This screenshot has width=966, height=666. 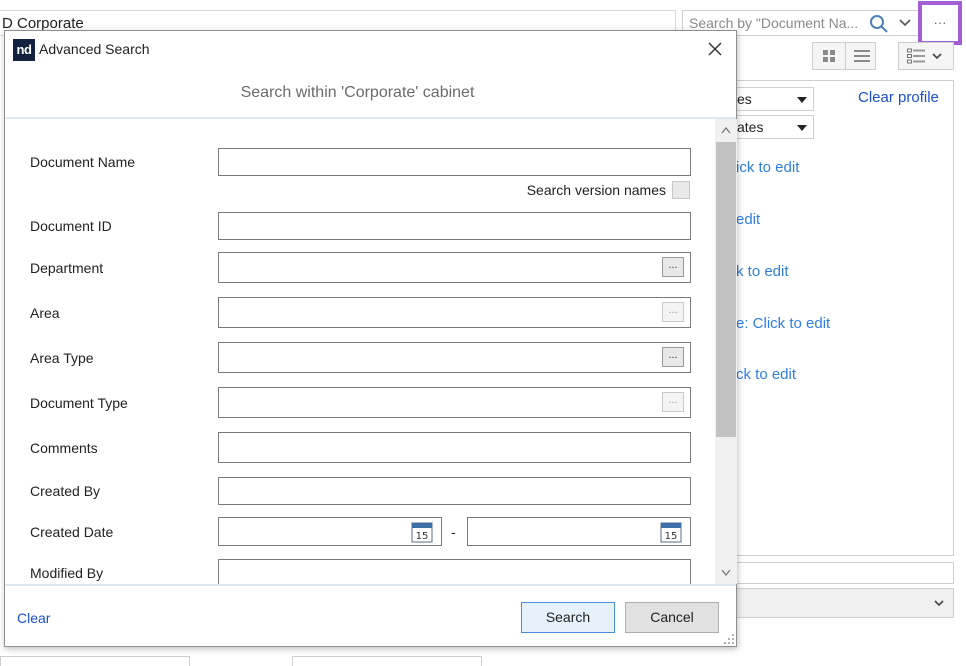 What do you see at coordinates (916, 56) in the screenshot?
I see `detail-view-icon` at bounding box center [916, 56].